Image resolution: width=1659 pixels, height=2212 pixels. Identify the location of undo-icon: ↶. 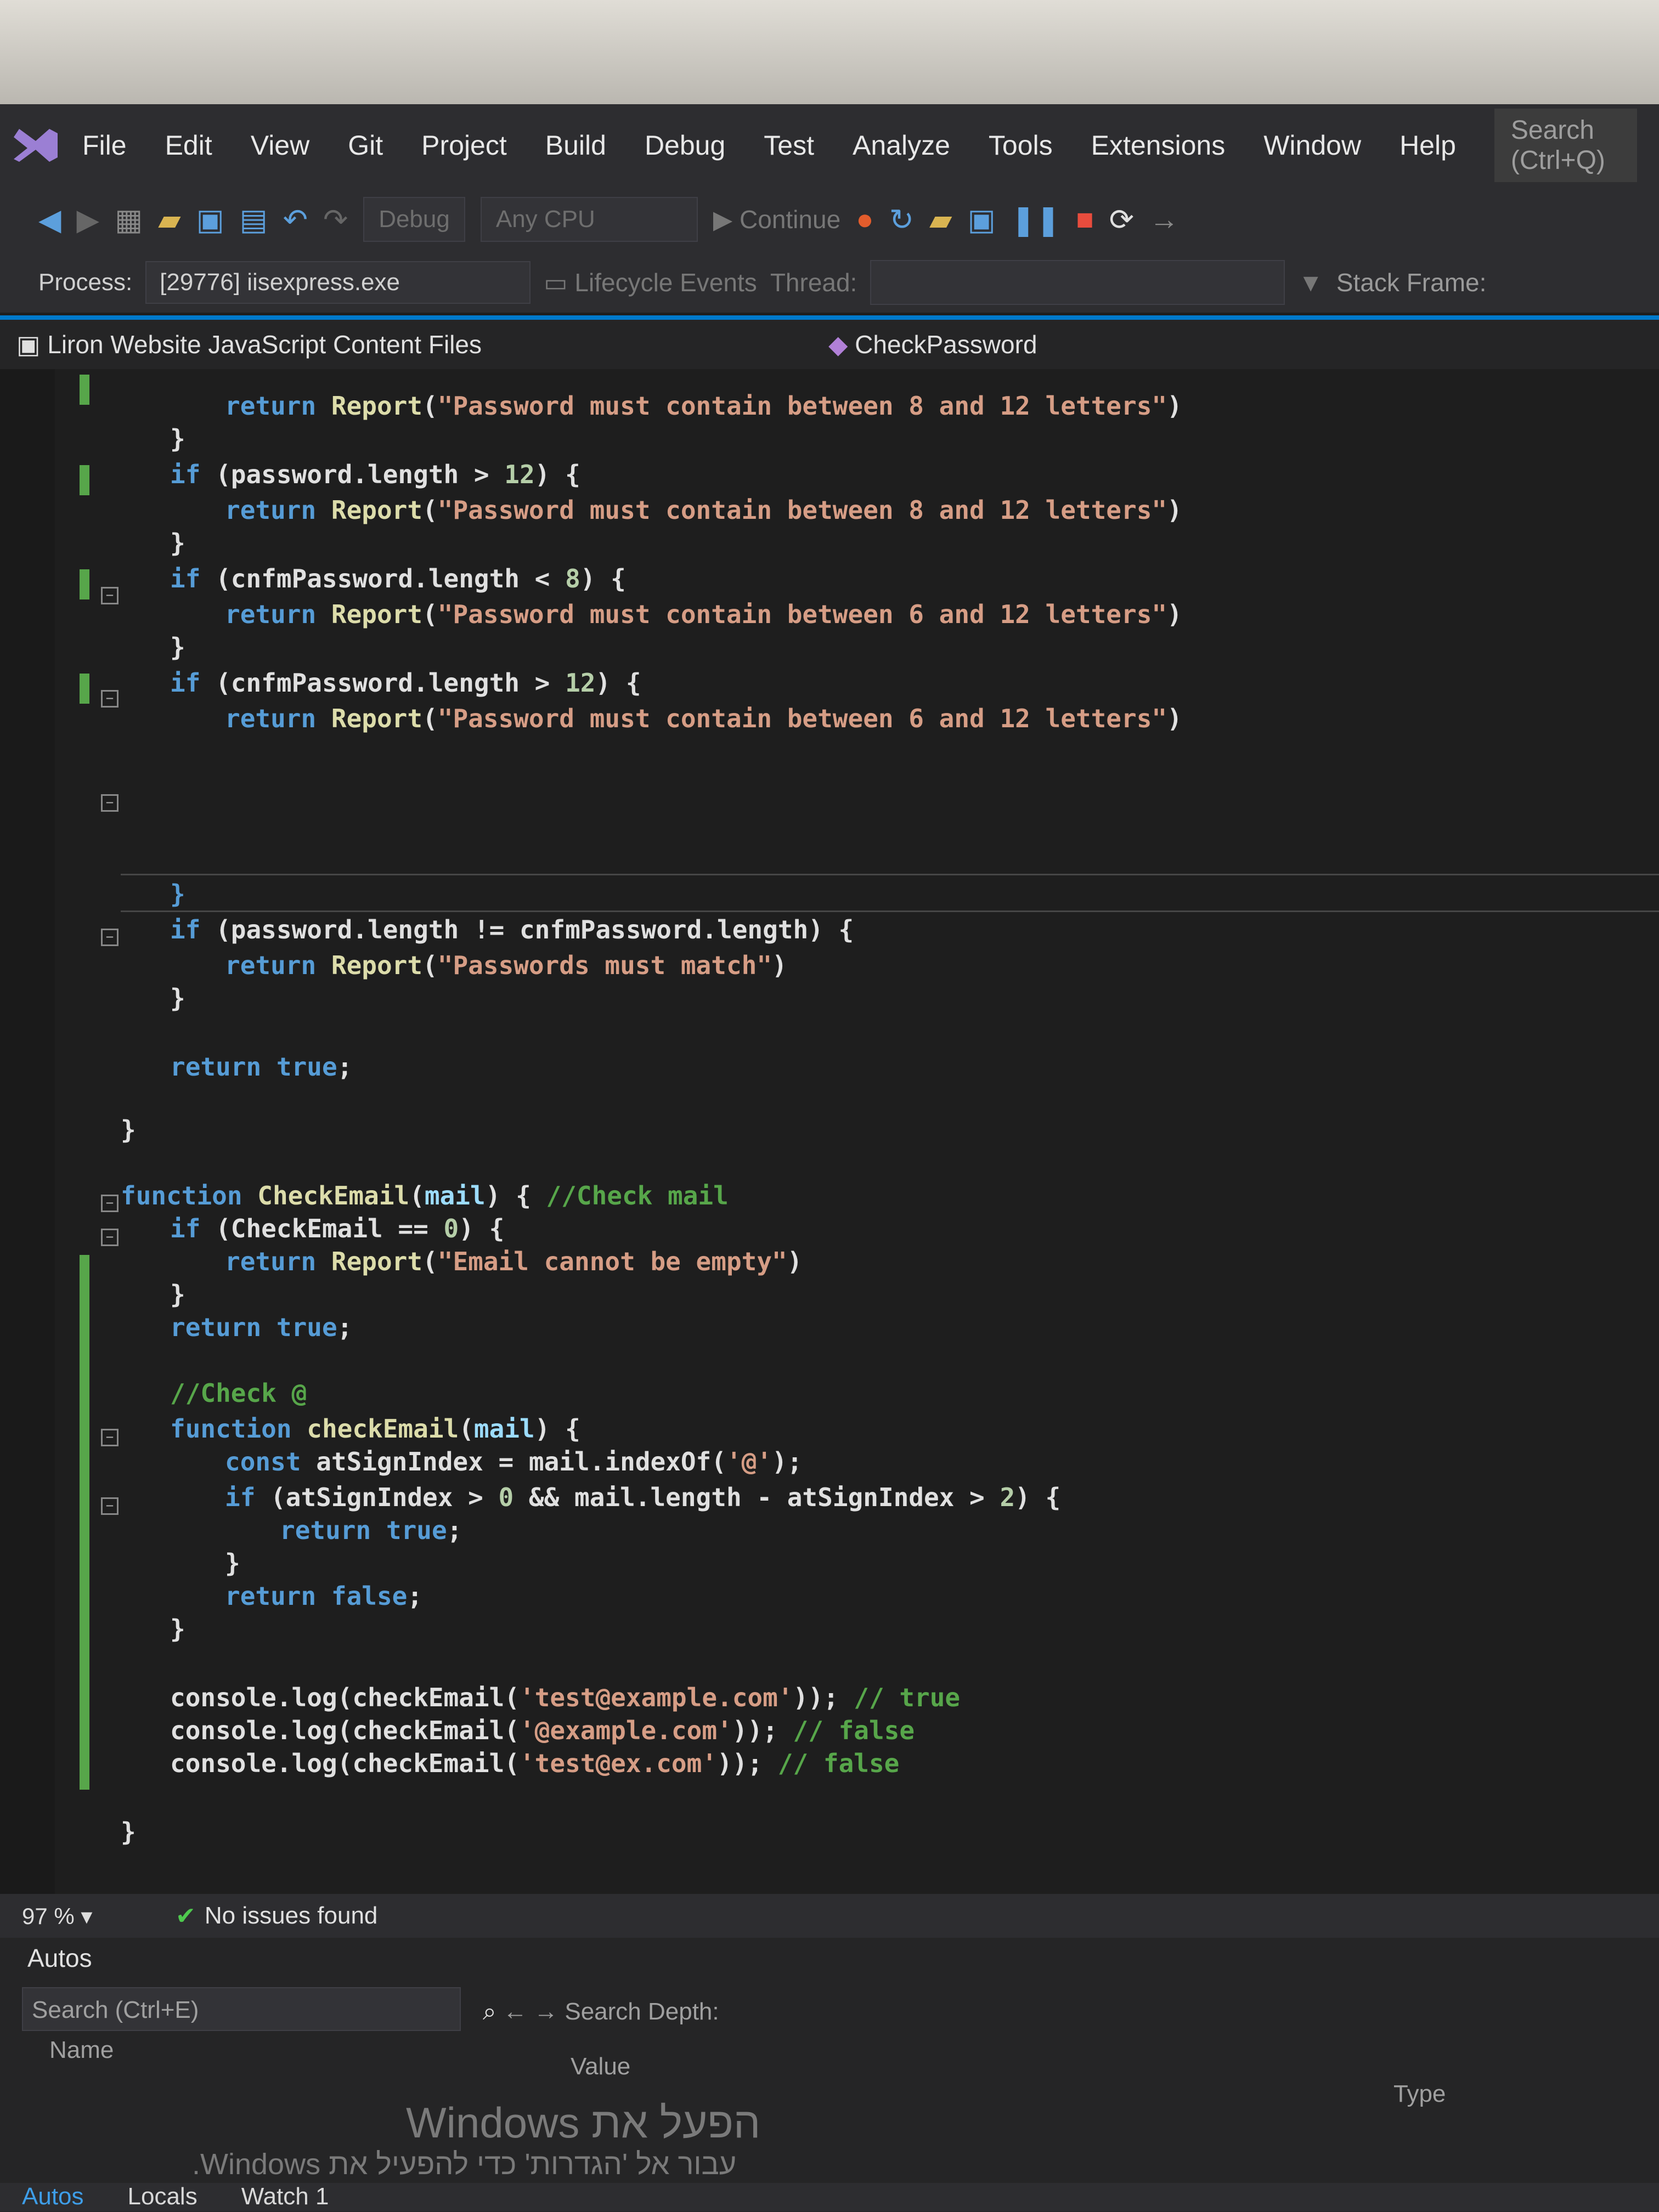
(295, 219).